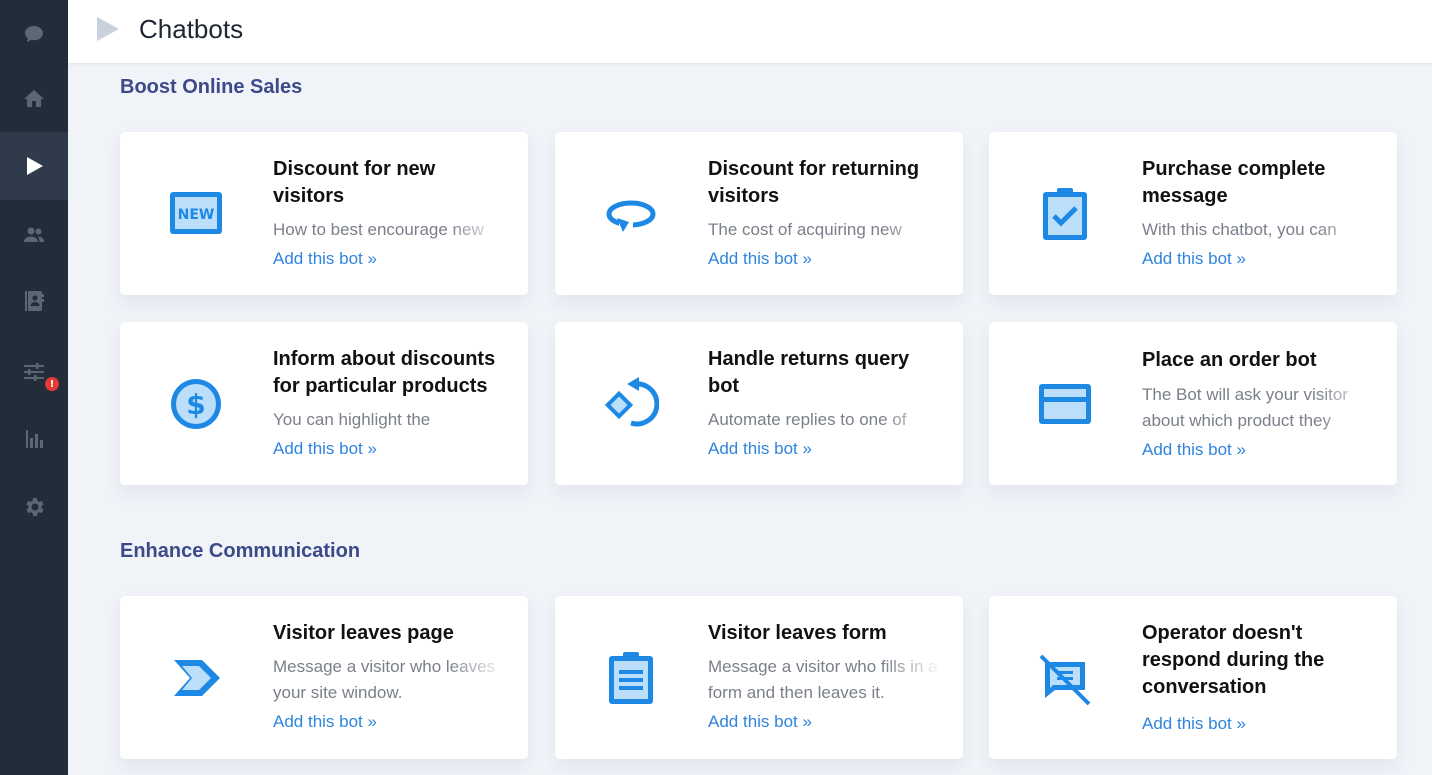  I want to click on card-title: Visitor leaves page, so click(363, 633).